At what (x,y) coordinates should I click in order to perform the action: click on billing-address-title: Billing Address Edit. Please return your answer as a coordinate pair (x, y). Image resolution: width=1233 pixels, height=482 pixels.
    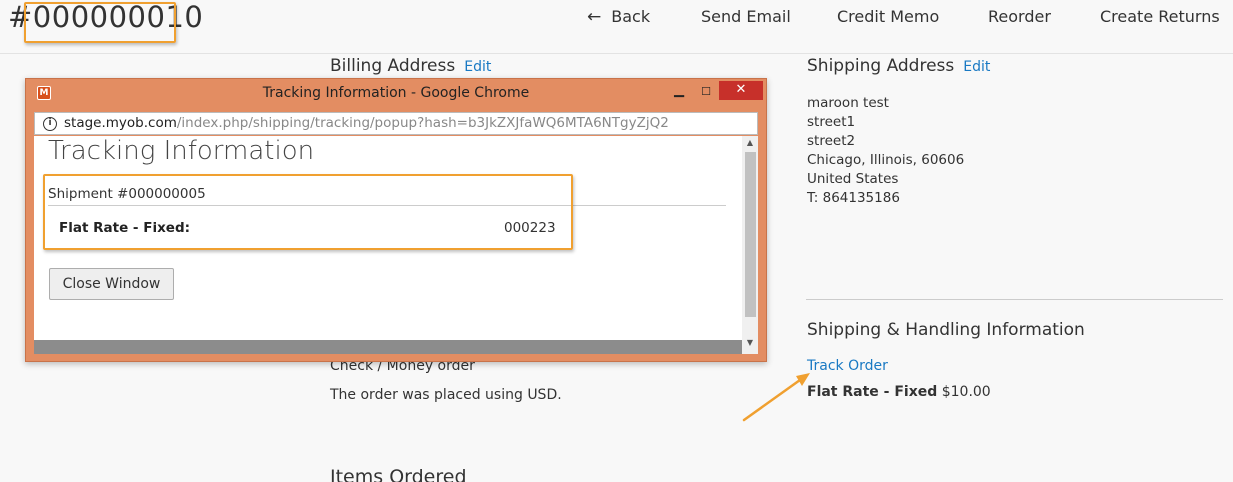
    Looking at the image, I should click on (410, 66).